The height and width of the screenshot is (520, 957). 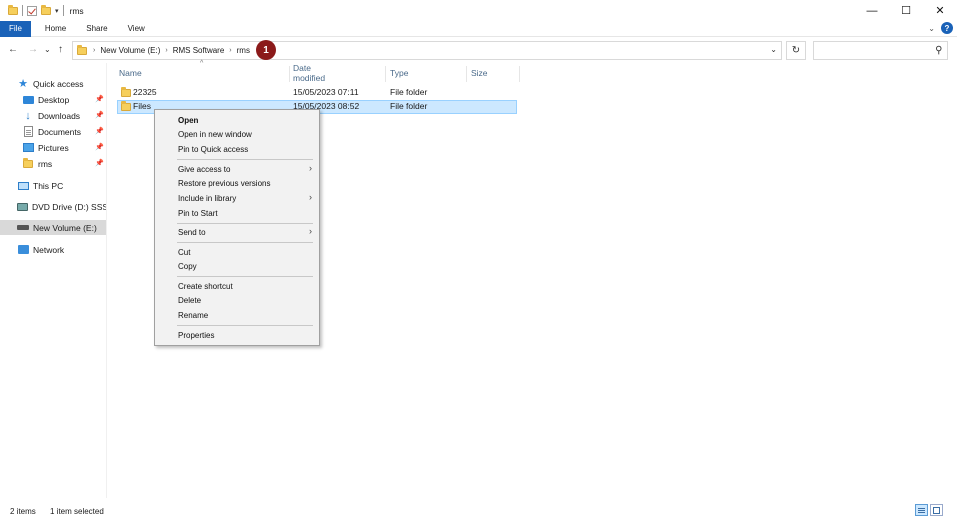 I want to click on column-header-date-modified: Date modified, so click(x=308, y=73).